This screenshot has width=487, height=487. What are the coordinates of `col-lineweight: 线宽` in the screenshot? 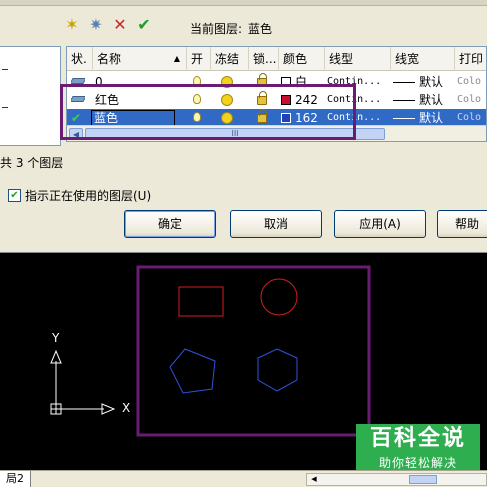 It's located at (423, 59).